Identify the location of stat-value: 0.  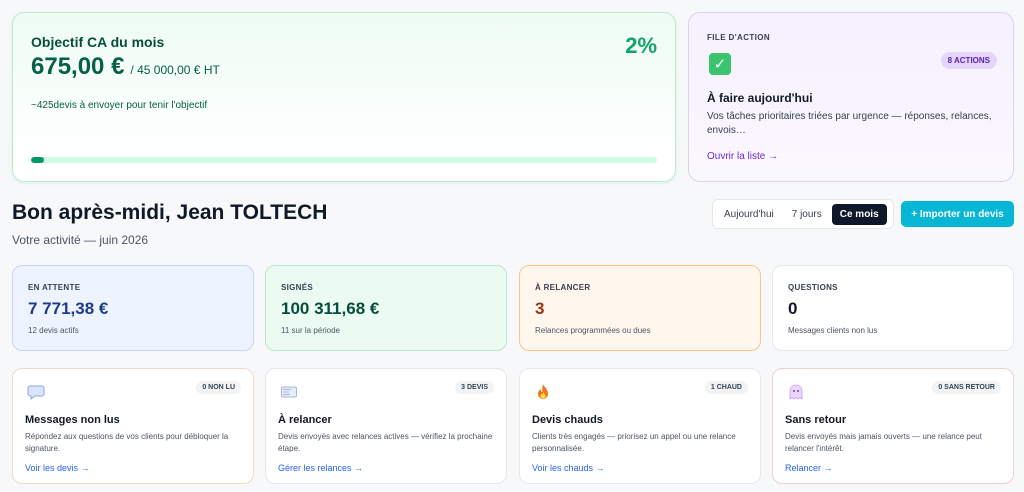
(793, 308).